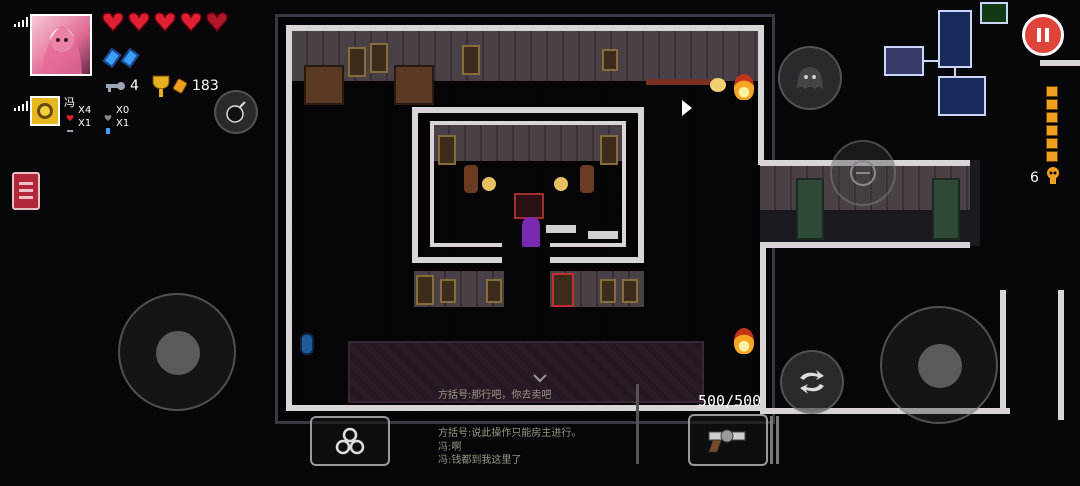 The image size is (1080, 486). What do you see at coordinates (480, 460) in the screenshot?
I see `chat-line: 冯:钱都到我这里了` at bounding box center [480, 460].